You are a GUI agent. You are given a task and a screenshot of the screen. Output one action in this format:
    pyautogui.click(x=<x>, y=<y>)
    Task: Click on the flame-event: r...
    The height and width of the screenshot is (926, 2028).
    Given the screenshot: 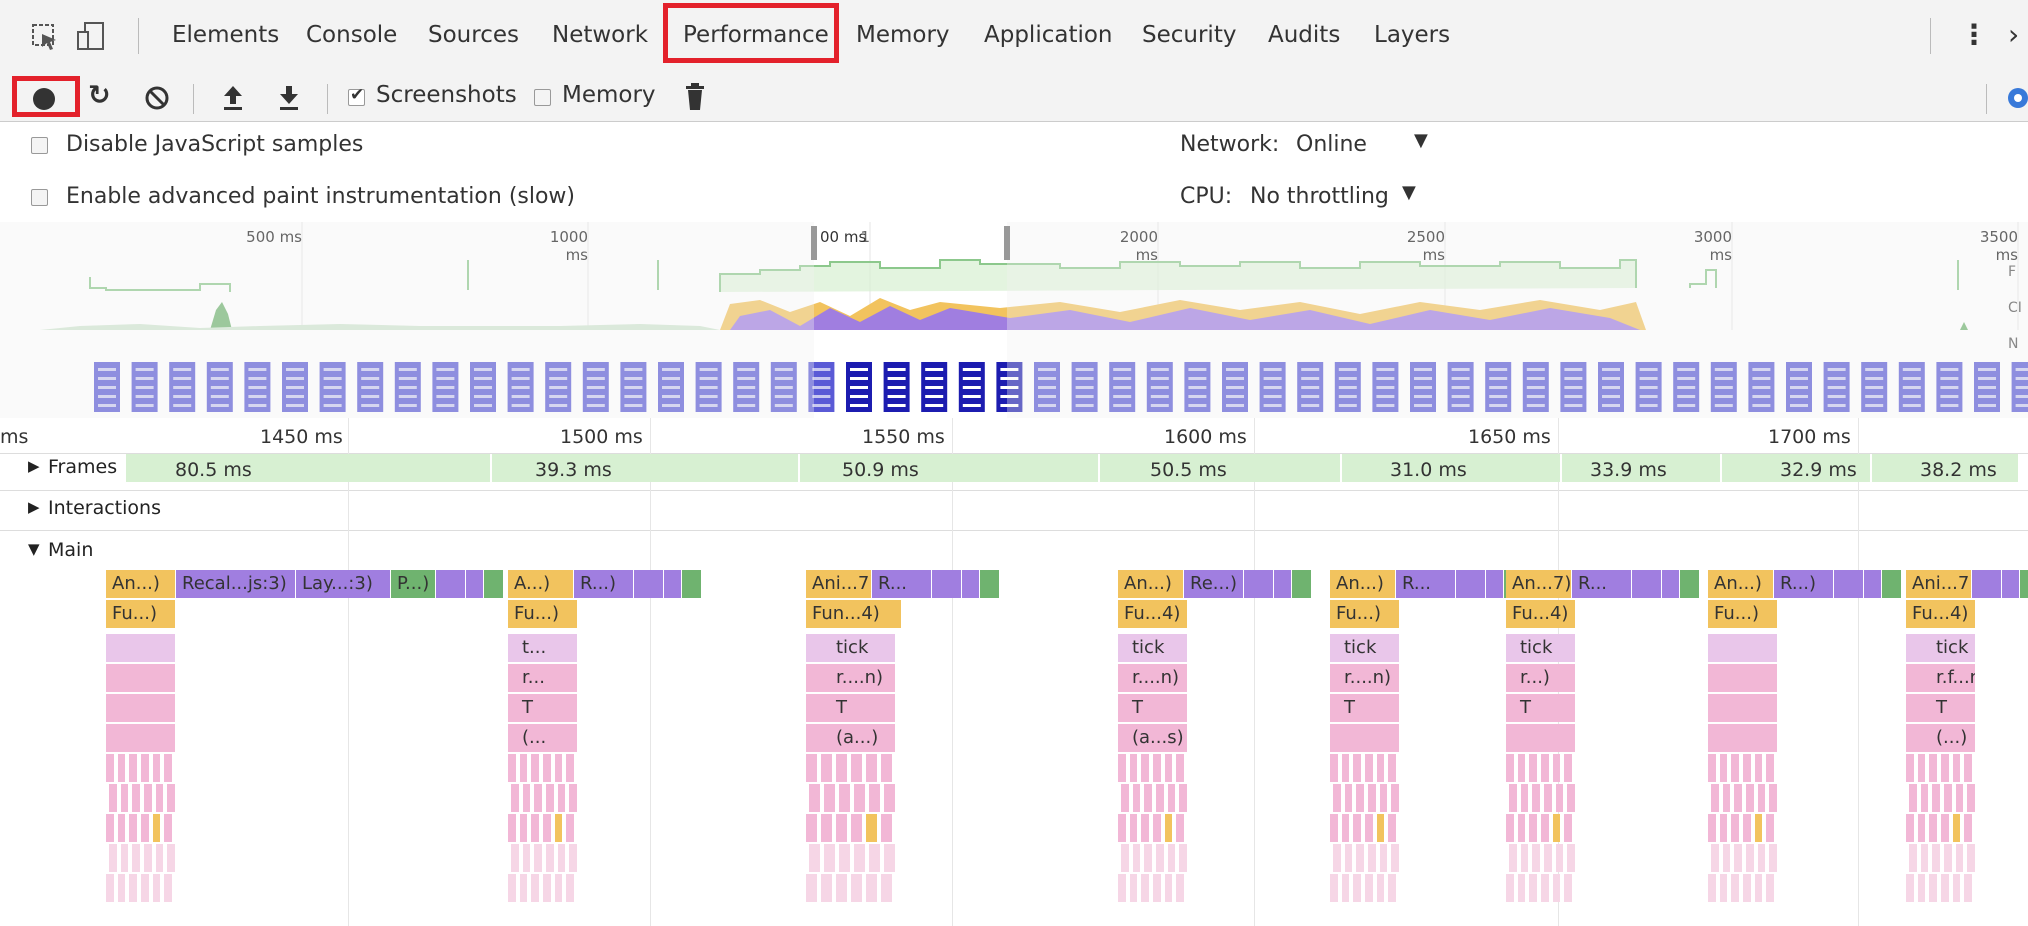 What is the action you would take?
    pyautogui.click(x=543, y=678)
    